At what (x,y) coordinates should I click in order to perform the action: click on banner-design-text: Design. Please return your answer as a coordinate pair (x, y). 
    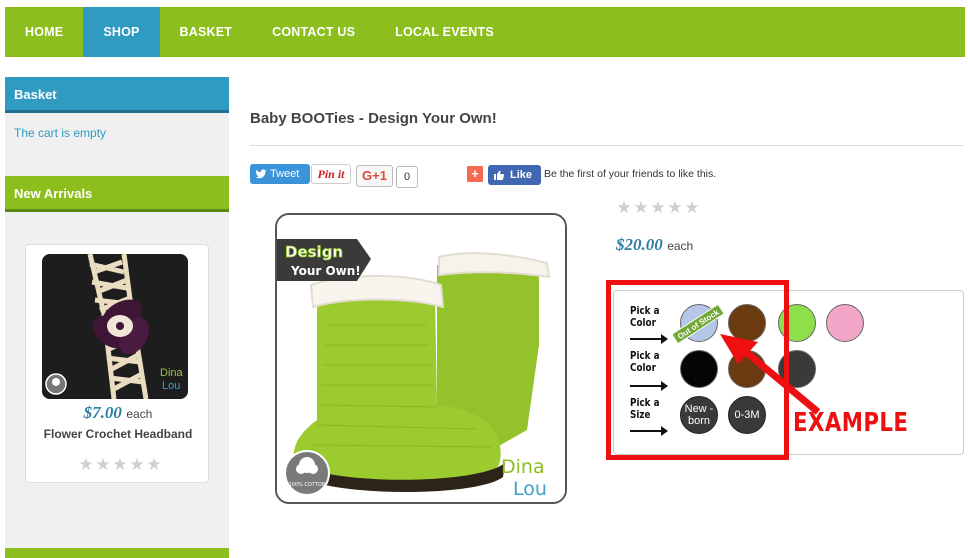
    Looking at the image, I should click on (314, 252).